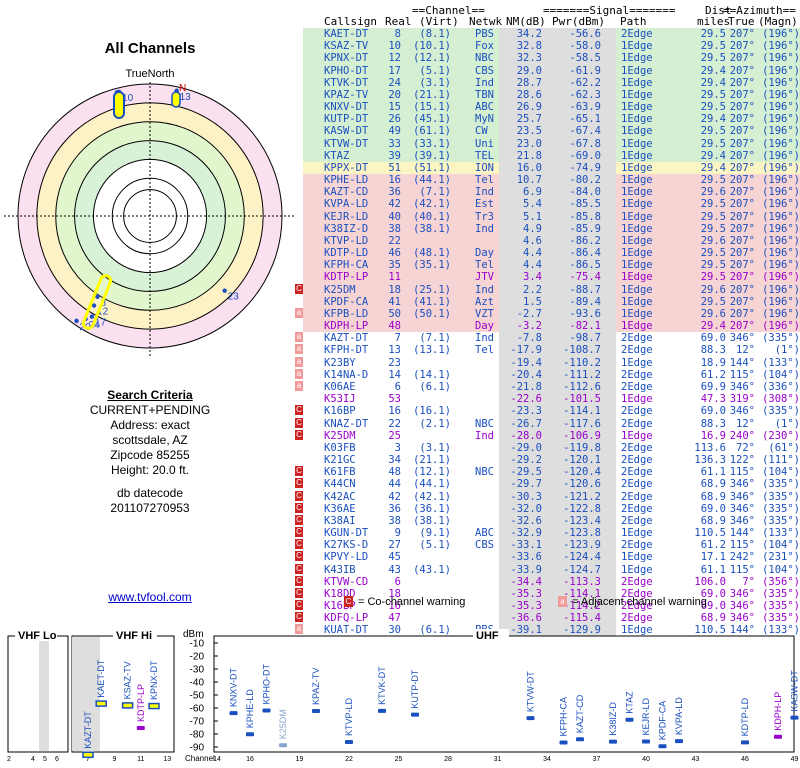 This screenshot has width=800, height=768. What do you see at coordinates (526, 484) in the screenshot?
I see `cell-nm: -29.7` at bounding box center [526, 484].